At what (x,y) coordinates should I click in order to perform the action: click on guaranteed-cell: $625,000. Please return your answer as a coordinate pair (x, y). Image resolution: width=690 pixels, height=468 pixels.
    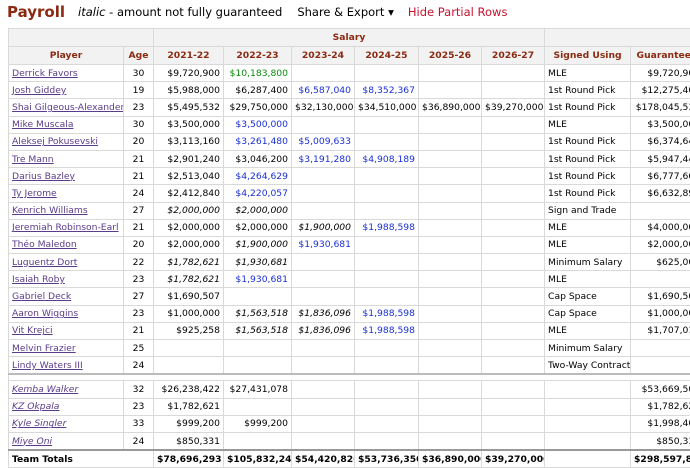
    Looking at the image, I should click on (660, 262).